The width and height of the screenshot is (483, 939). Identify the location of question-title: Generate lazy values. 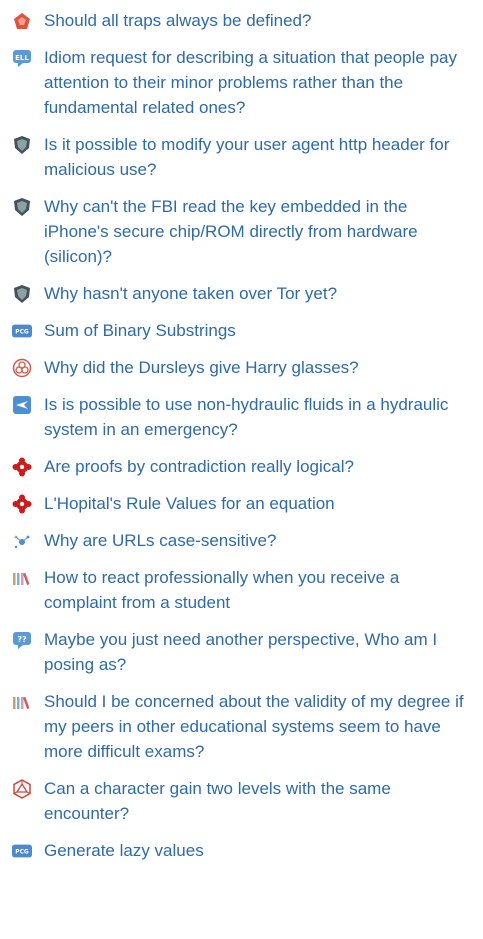
(124, 850).